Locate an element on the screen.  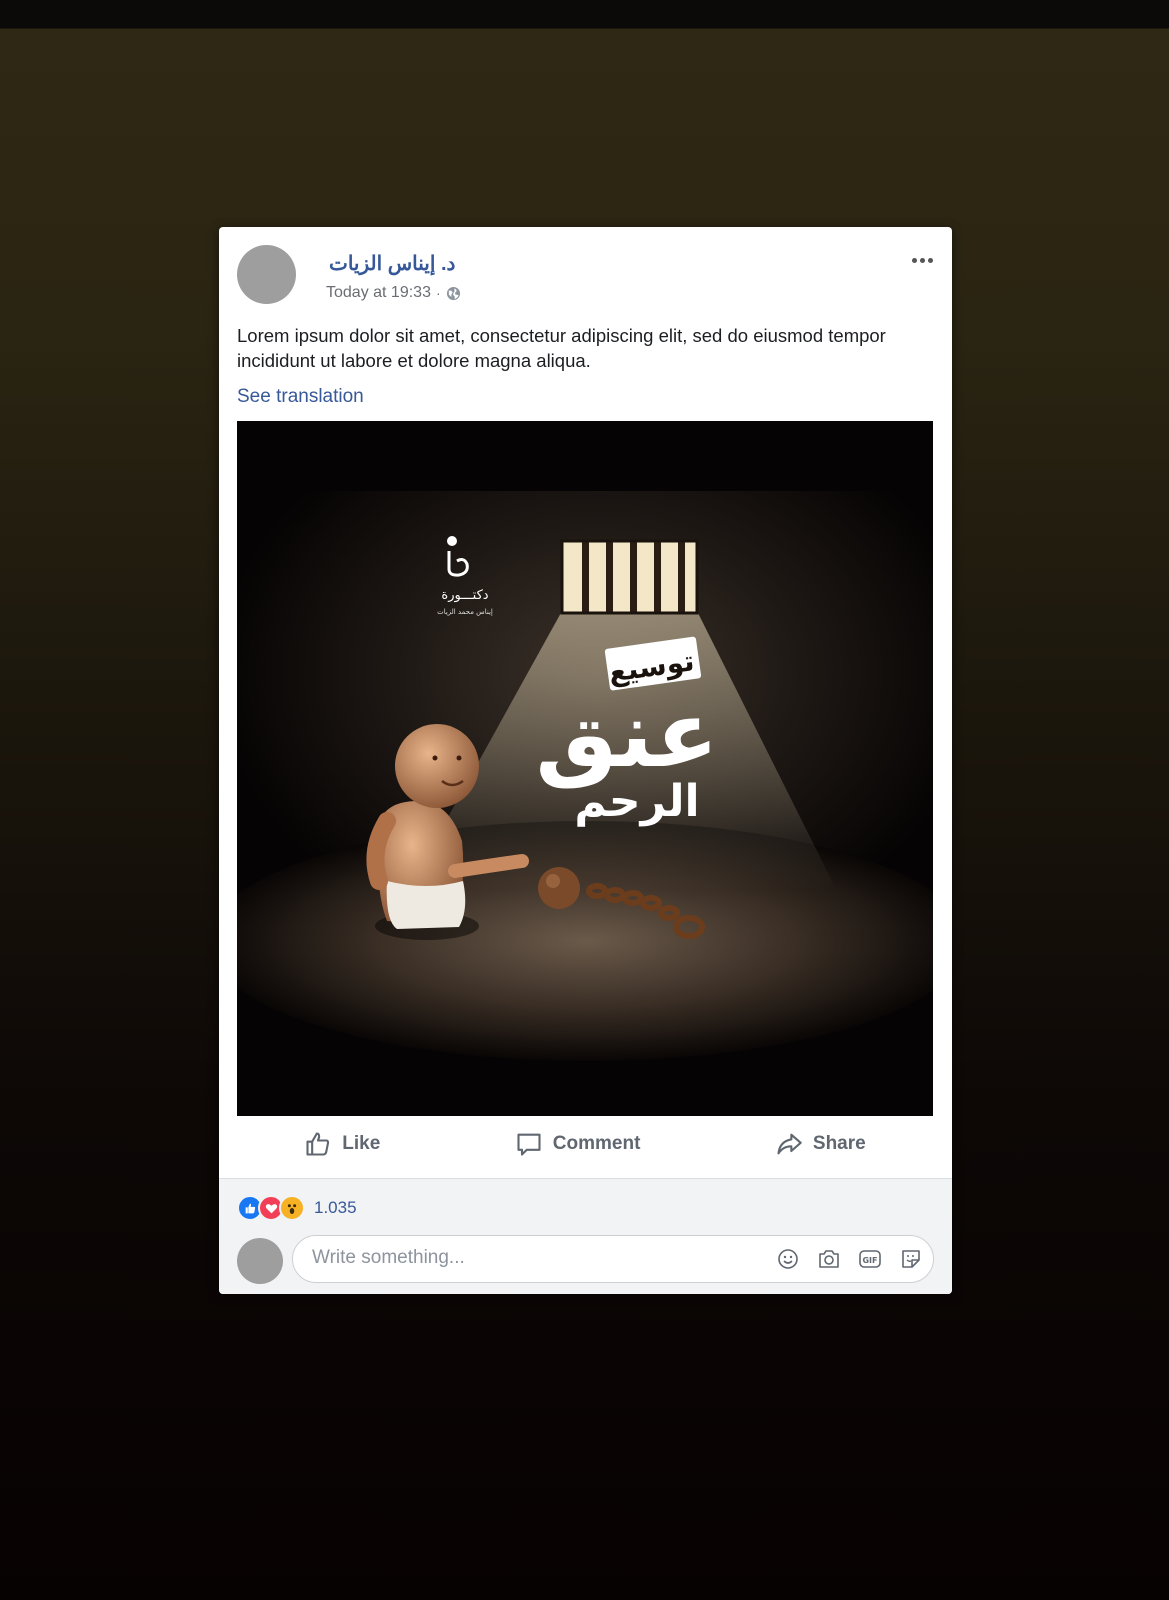
comment-input is located at coordinates (522, 1258).